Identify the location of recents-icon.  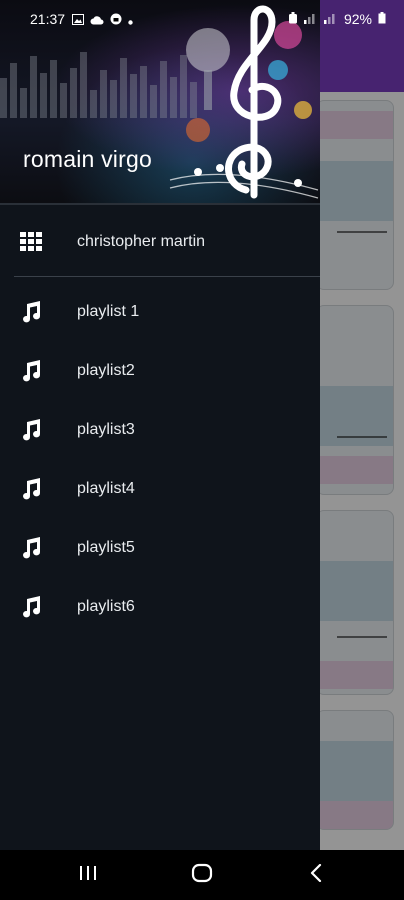
(88, 875).